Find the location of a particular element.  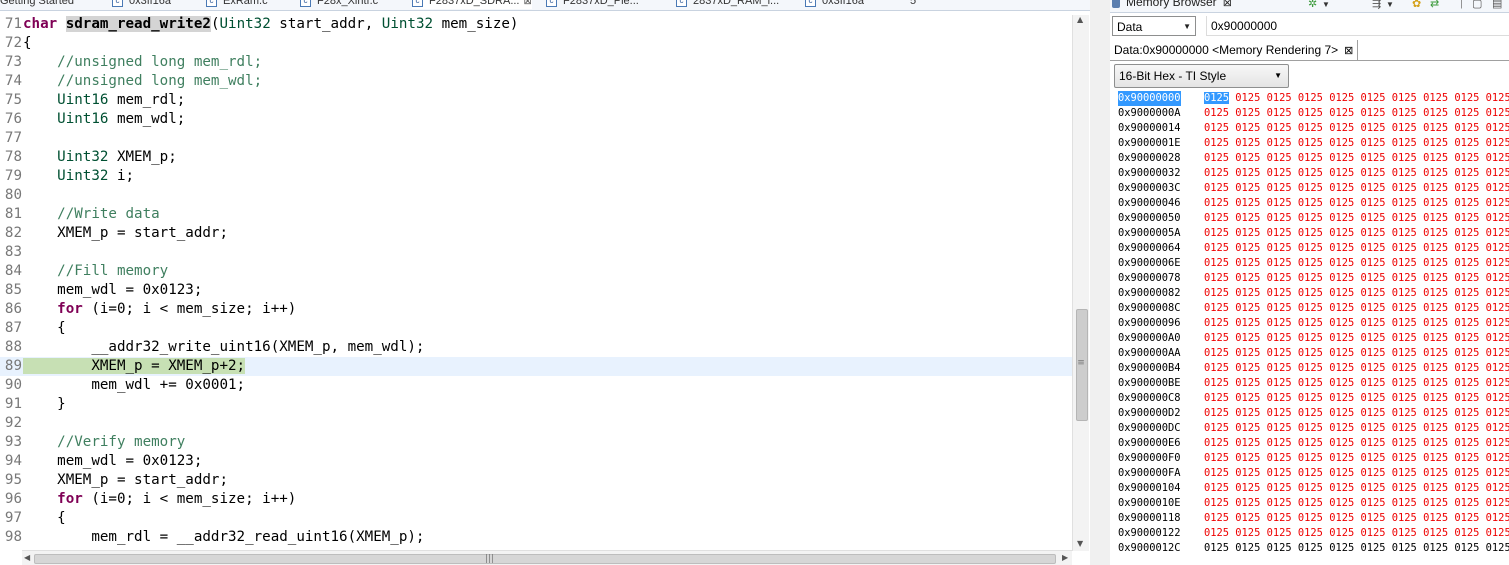

code-line: 77 is located at coordinates (536, 138).